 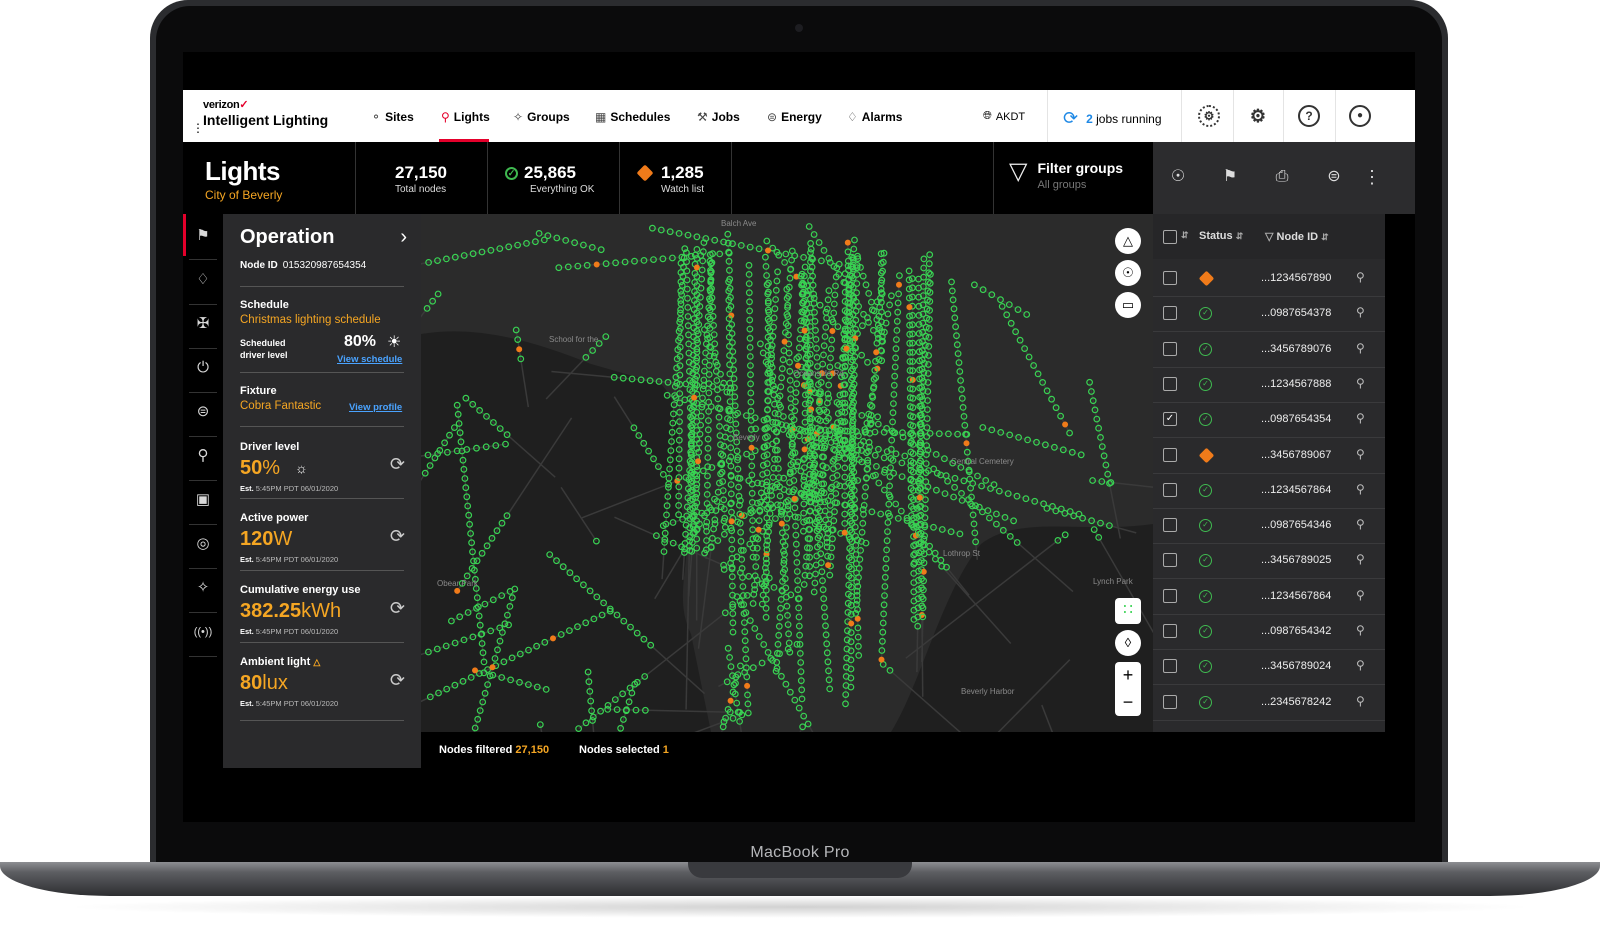 I want to click on table-row: ✓ ...3456789024 ⚲, so click(x=1269, y=667).